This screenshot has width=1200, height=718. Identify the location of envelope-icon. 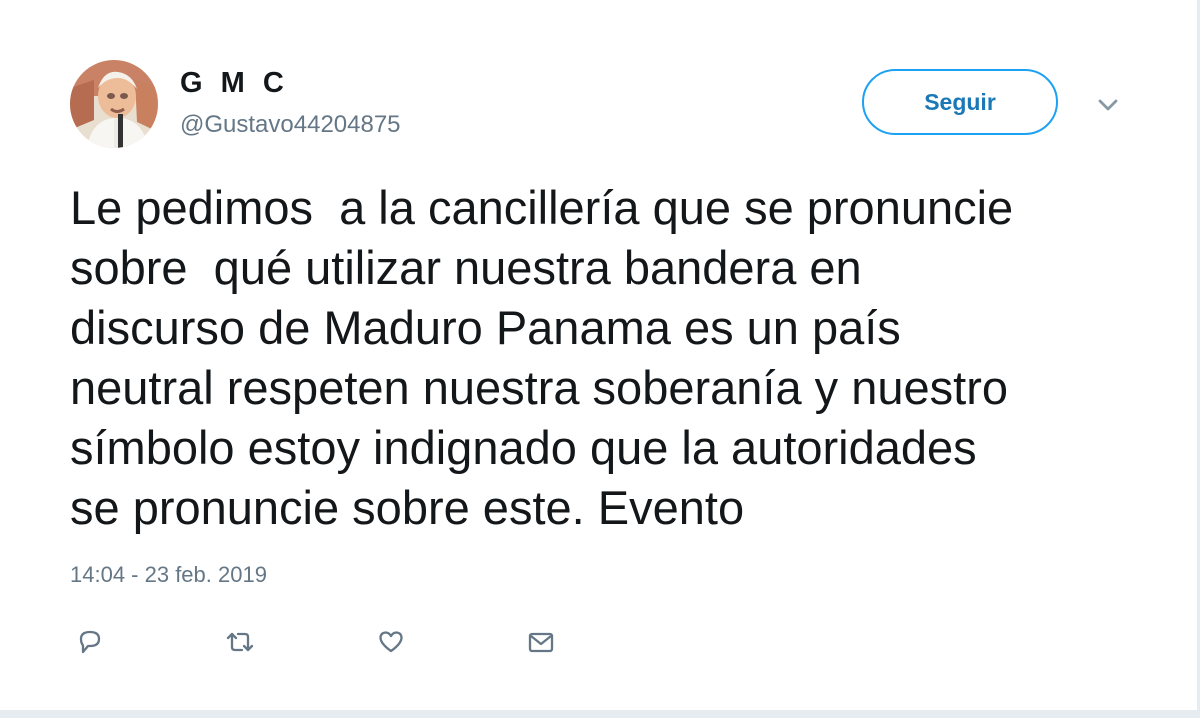
(541, 642).